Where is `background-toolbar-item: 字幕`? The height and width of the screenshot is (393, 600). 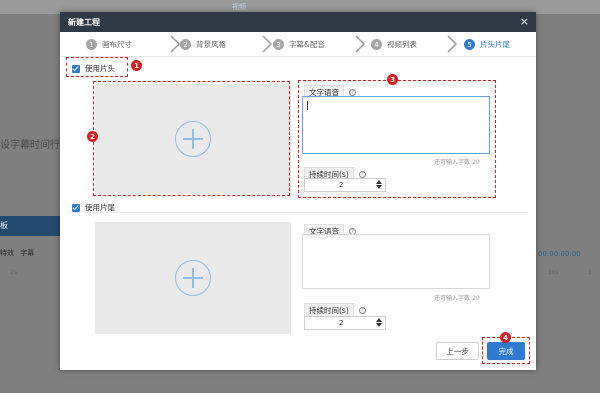
background-toolbar-item: 字幕 is located at coordinates (27, 253).